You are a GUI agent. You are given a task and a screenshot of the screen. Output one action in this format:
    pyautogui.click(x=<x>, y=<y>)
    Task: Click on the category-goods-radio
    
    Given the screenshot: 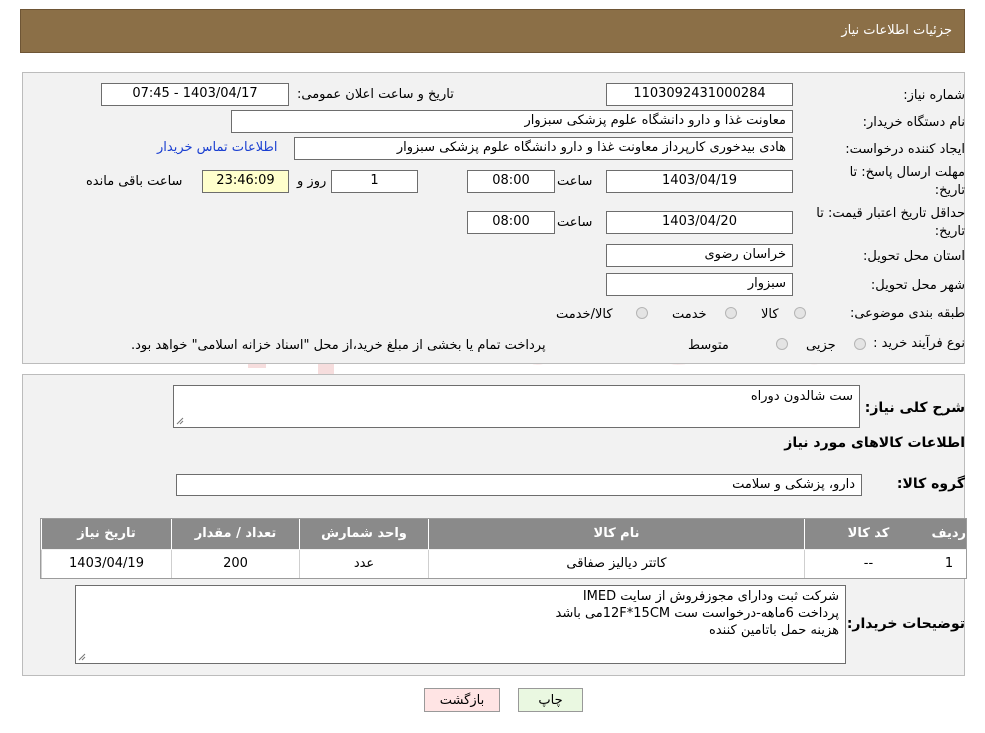 What is the action you would take?
    pyautogui.click(x=800, y=313)
    